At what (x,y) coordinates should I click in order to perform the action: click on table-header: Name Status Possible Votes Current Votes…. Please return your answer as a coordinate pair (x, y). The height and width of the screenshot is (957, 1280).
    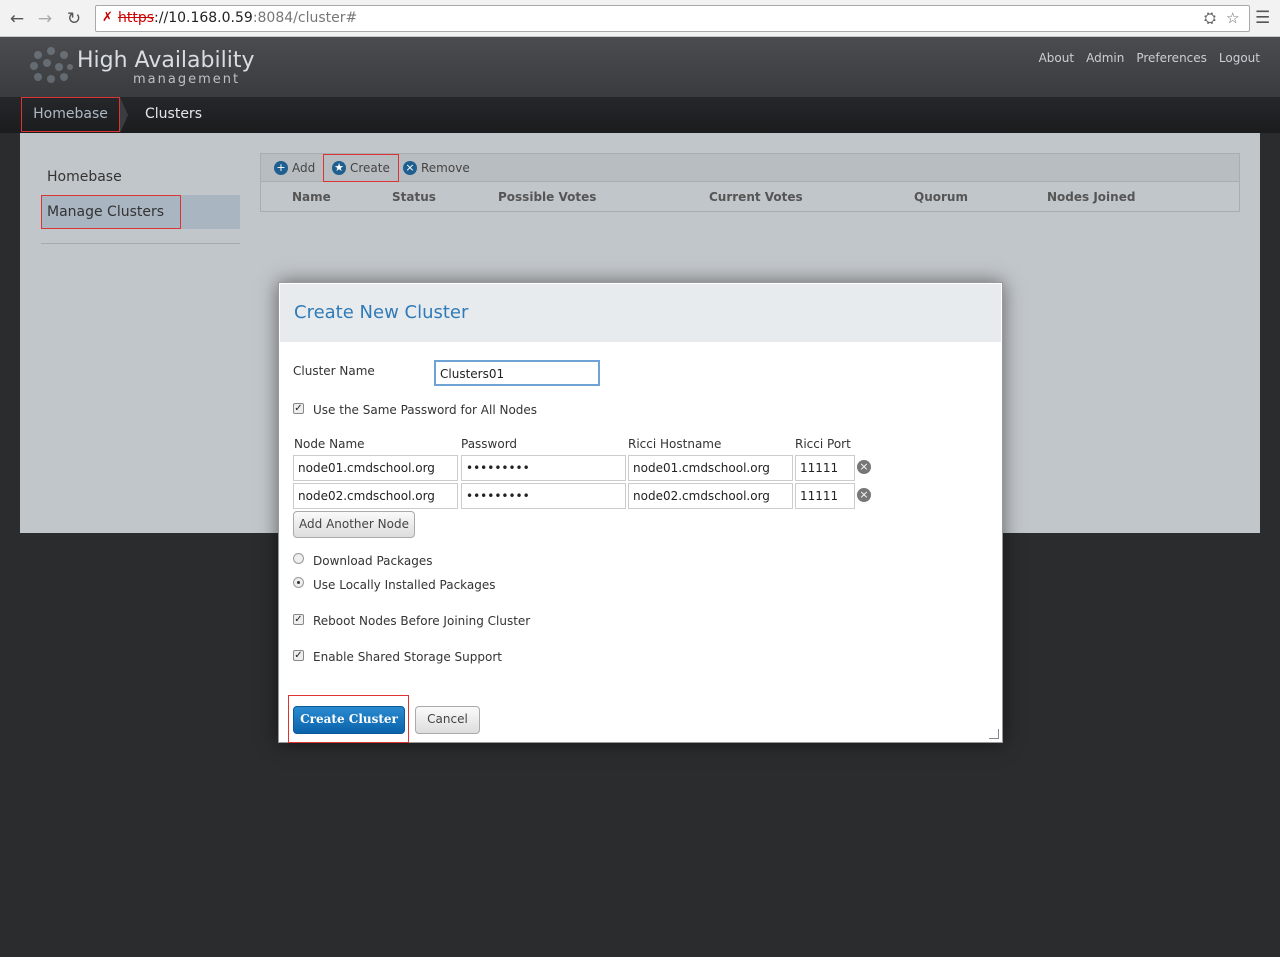
    Looking at the image, I should click on (750, 197).